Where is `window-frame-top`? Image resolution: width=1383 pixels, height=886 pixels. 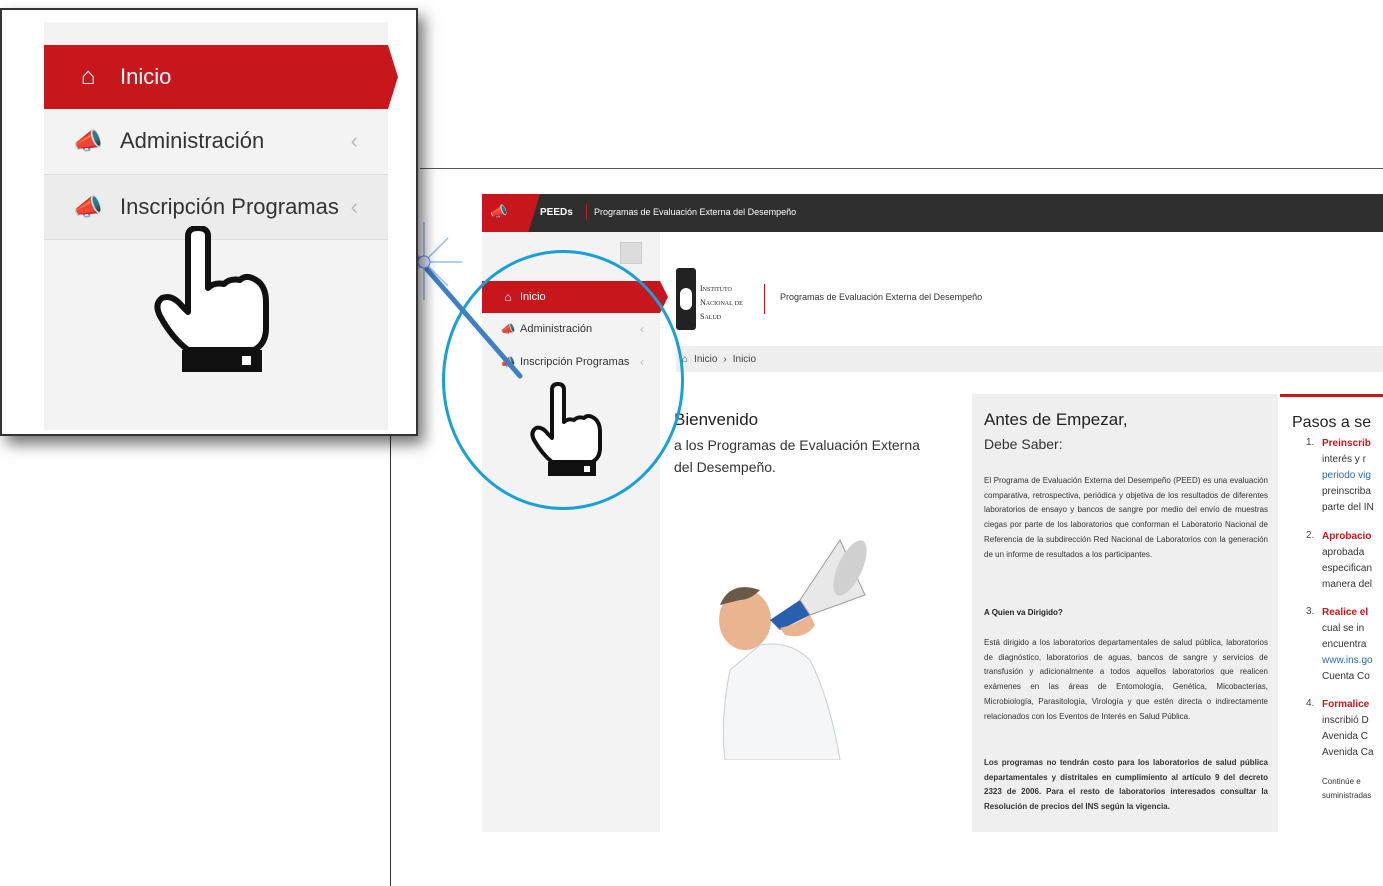
window-frame-top is located at coordinates (901, 168).